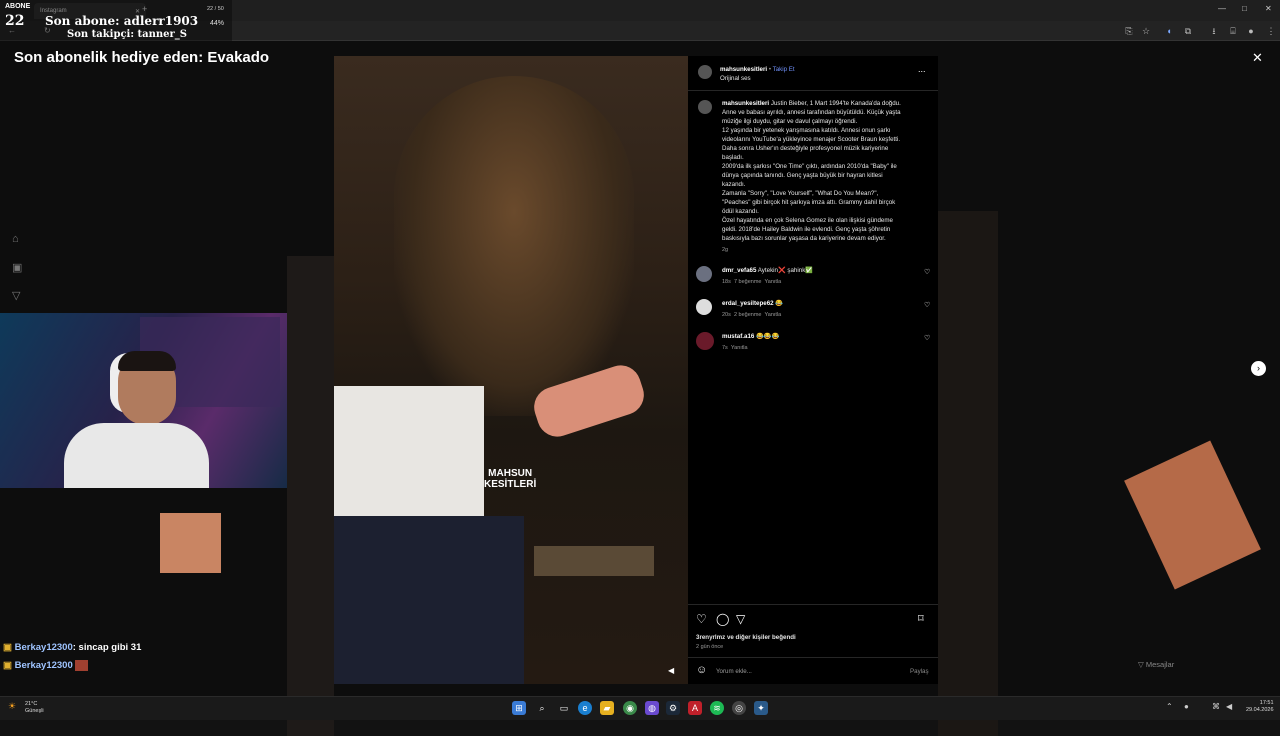 The image size is (1280, 736). I want to click on comment-time: 18s, so click(726, 282).